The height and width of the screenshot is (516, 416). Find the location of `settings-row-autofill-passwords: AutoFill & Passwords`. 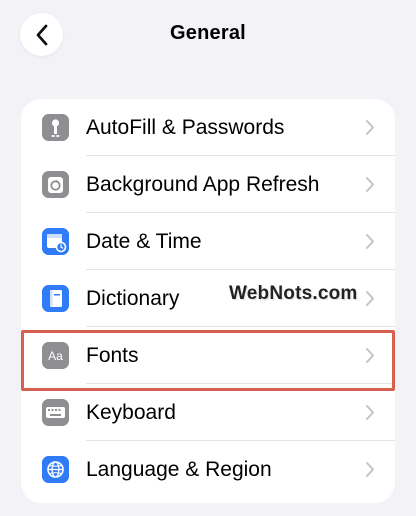

settings-row-autofill-passwords: AutoFill & Passwords is located at coordinates (208, 127).